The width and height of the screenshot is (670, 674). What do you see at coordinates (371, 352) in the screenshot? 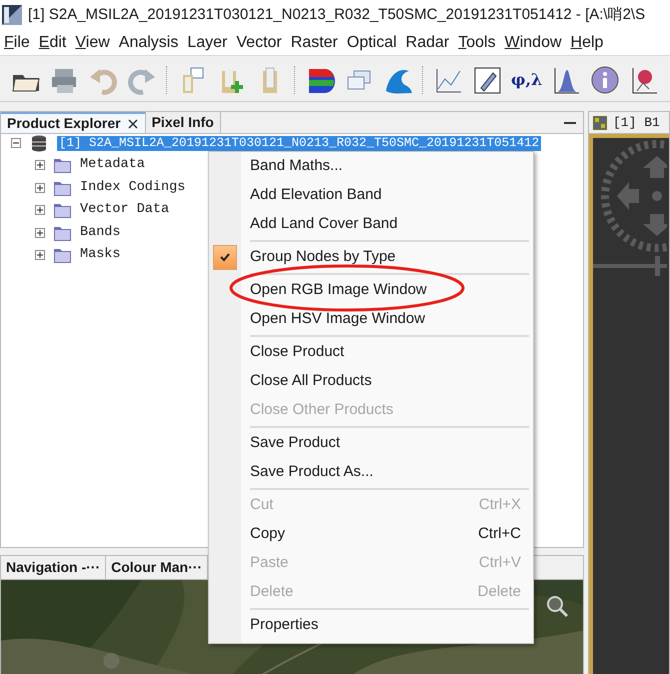
I see `menu-item: Close Product` at bounding box center [371, 352].